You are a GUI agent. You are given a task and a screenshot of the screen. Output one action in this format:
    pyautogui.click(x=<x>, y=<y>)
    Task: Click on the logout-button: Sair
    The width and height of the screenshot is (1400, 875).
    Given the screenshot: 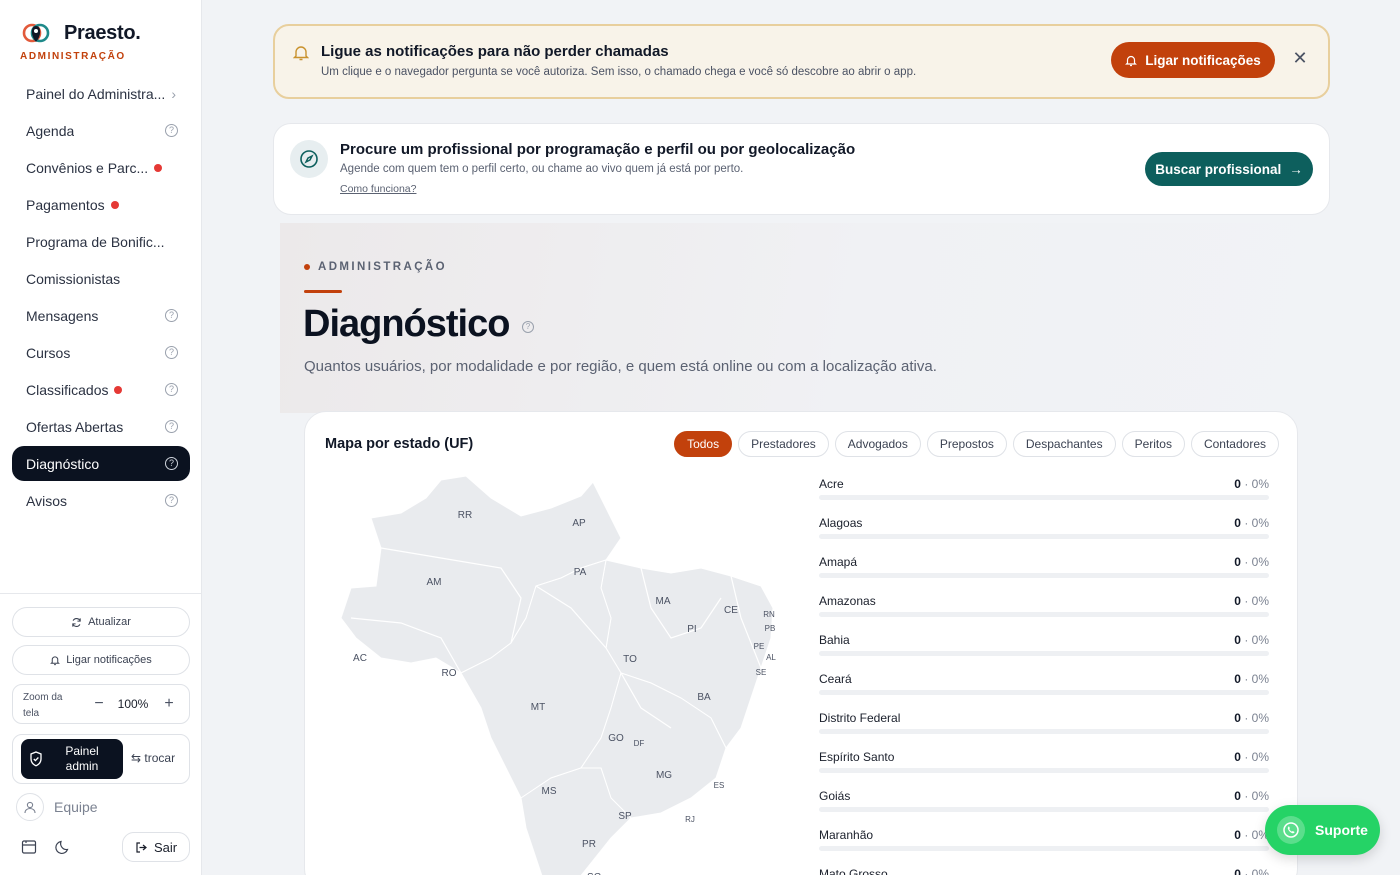 What is the action you would take?
    pyautogui.click(x=156, y=847)
    